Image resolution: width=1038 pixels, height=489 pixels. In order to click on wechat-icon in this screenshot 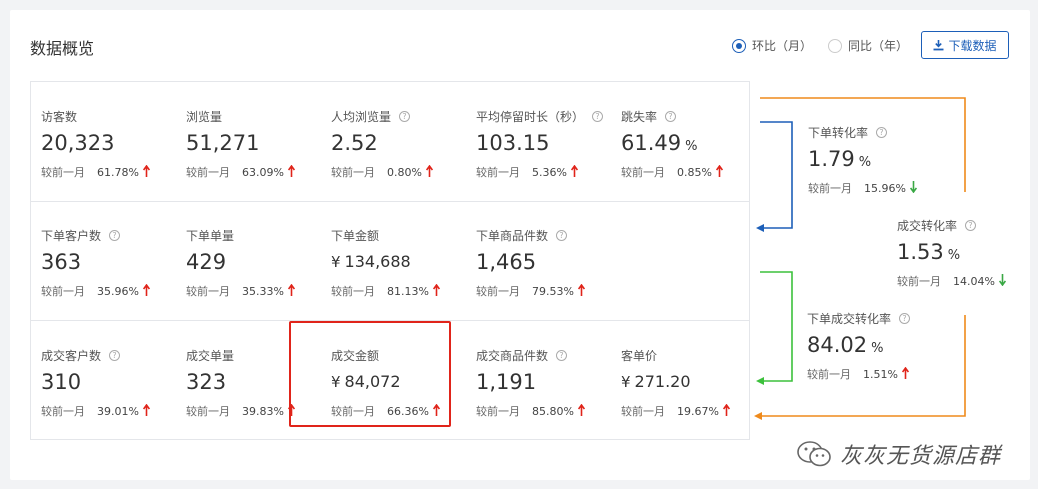, I will do `click(814, 454)`.